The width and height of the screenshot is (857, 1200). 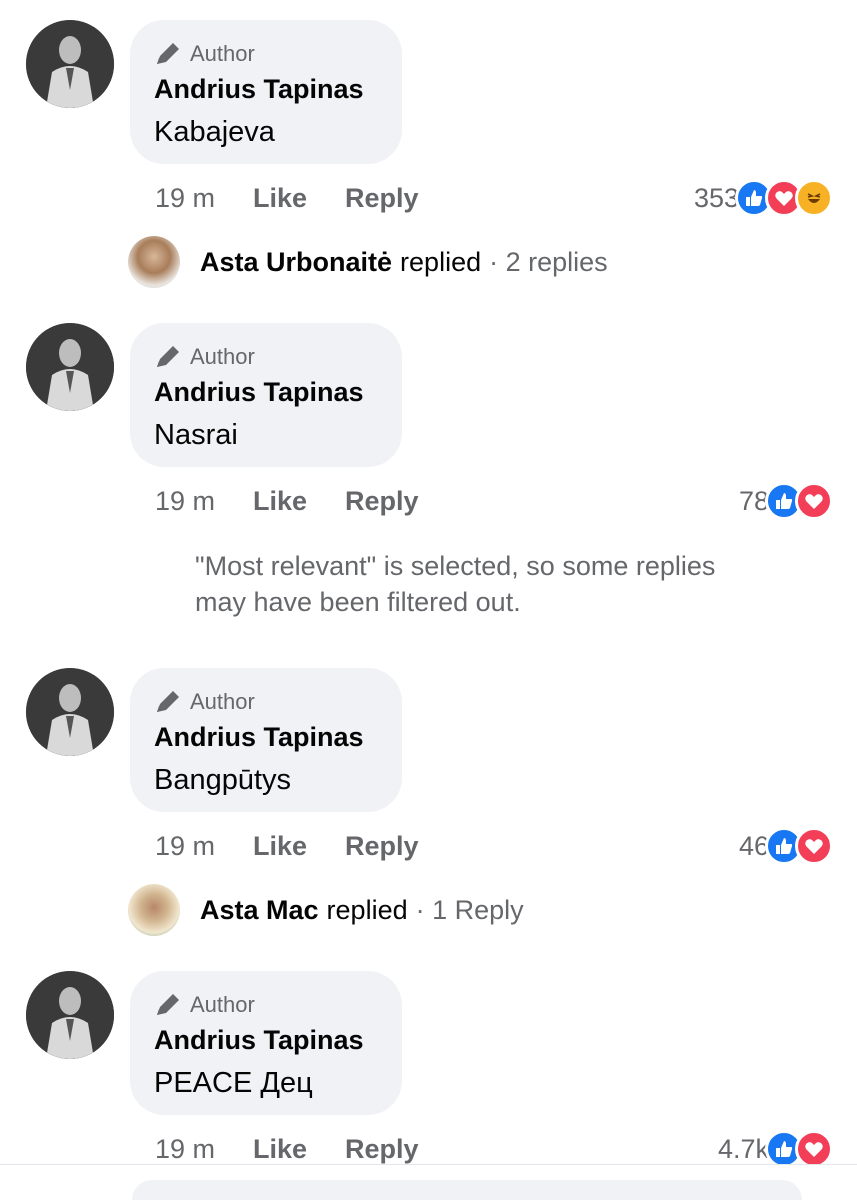 What do you see at coordinates (296, 262) in the screenshot?
I see `replier-name: Asta Urbonaitė` at bounding box center [296, 262].